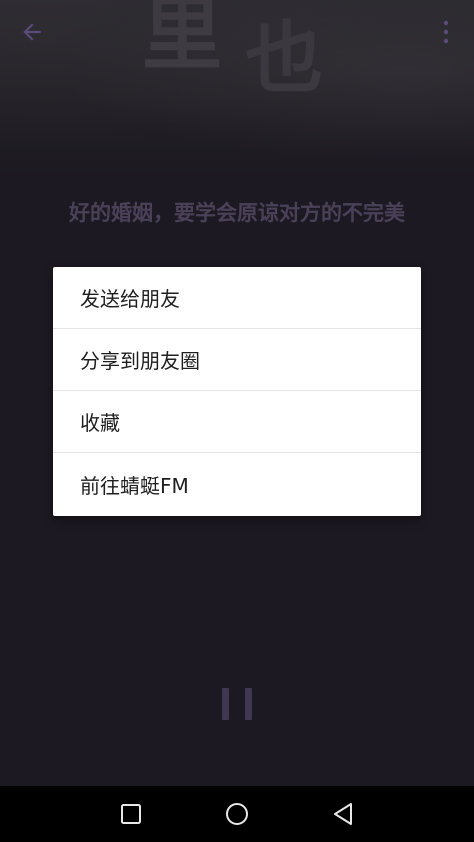  I want to click on system-navigation-bar, so click(237, 814).